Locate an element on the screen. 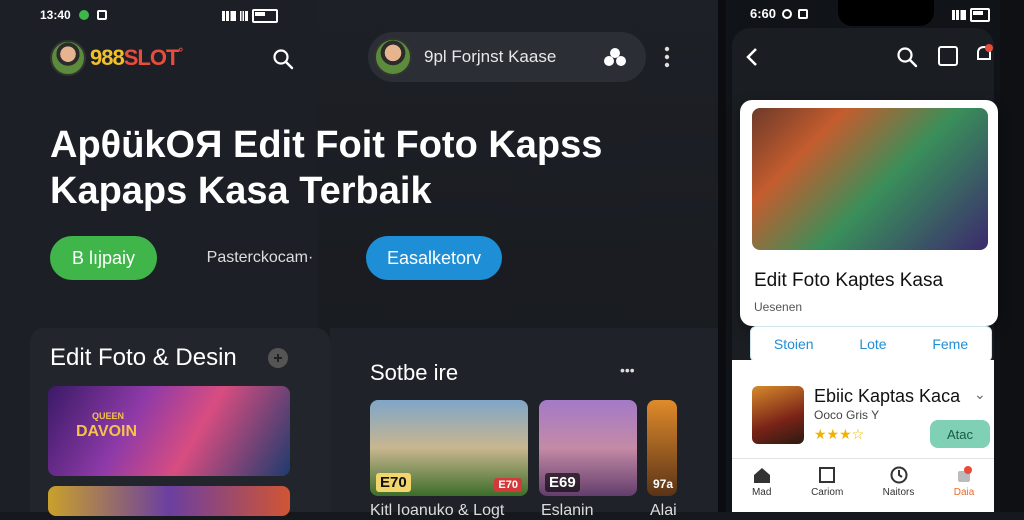  section-left-action-icon is located at coordinates (278, 358).